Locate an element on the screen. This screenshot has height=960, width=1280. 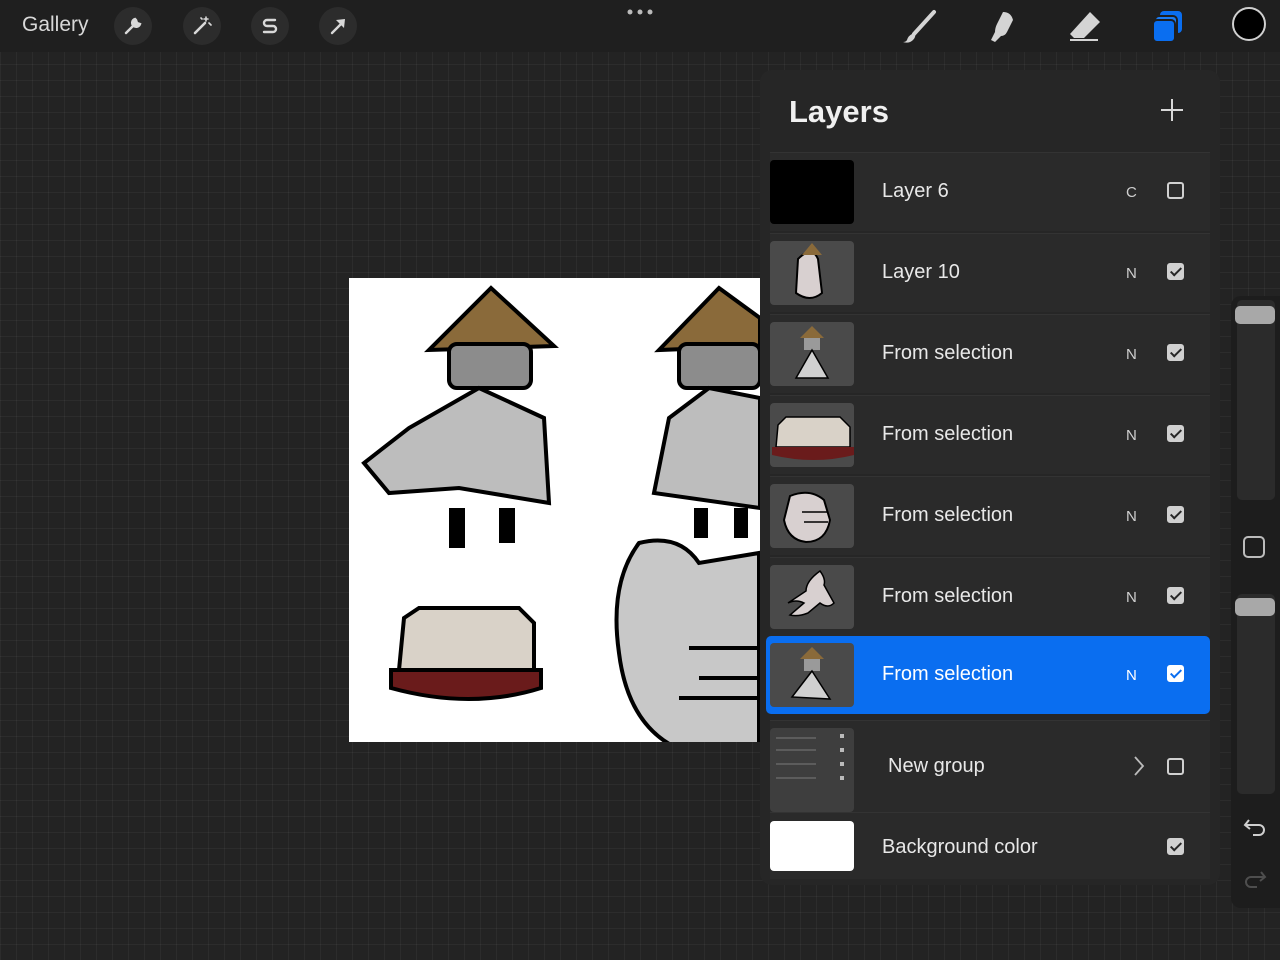
smudge-icon is located at coordinates (1002, 27).